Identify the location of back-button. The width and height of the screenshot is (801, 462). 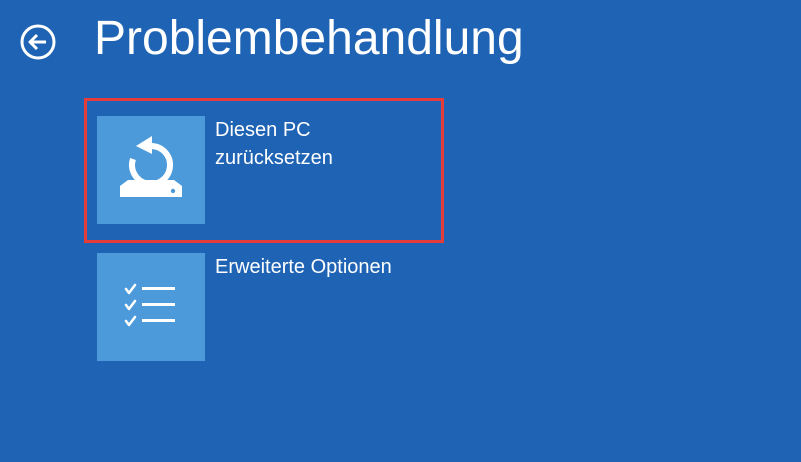
(38, 42).